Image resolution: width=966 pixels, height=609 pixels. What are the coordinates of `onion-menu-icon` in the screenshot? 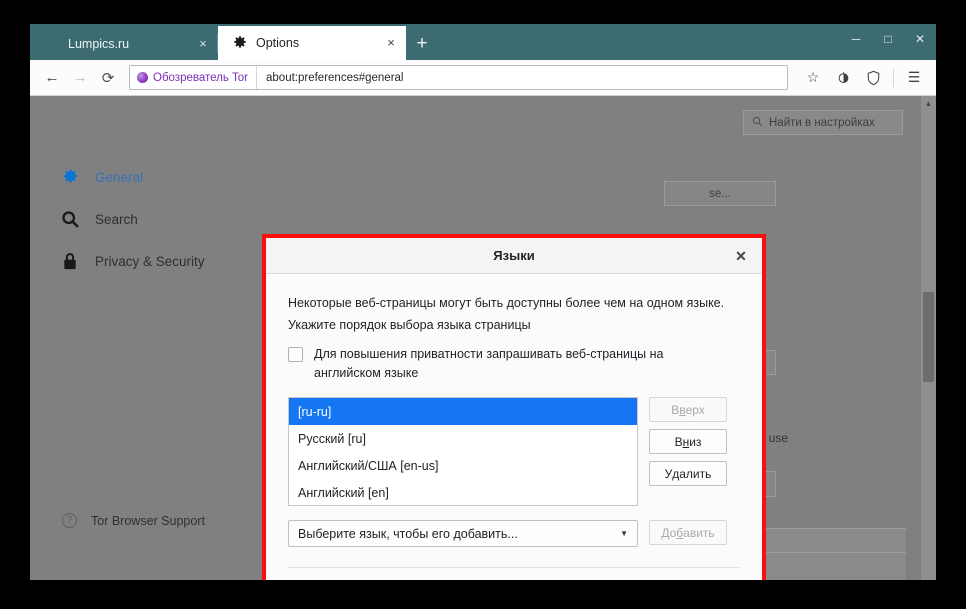 It's located at (843, 78).